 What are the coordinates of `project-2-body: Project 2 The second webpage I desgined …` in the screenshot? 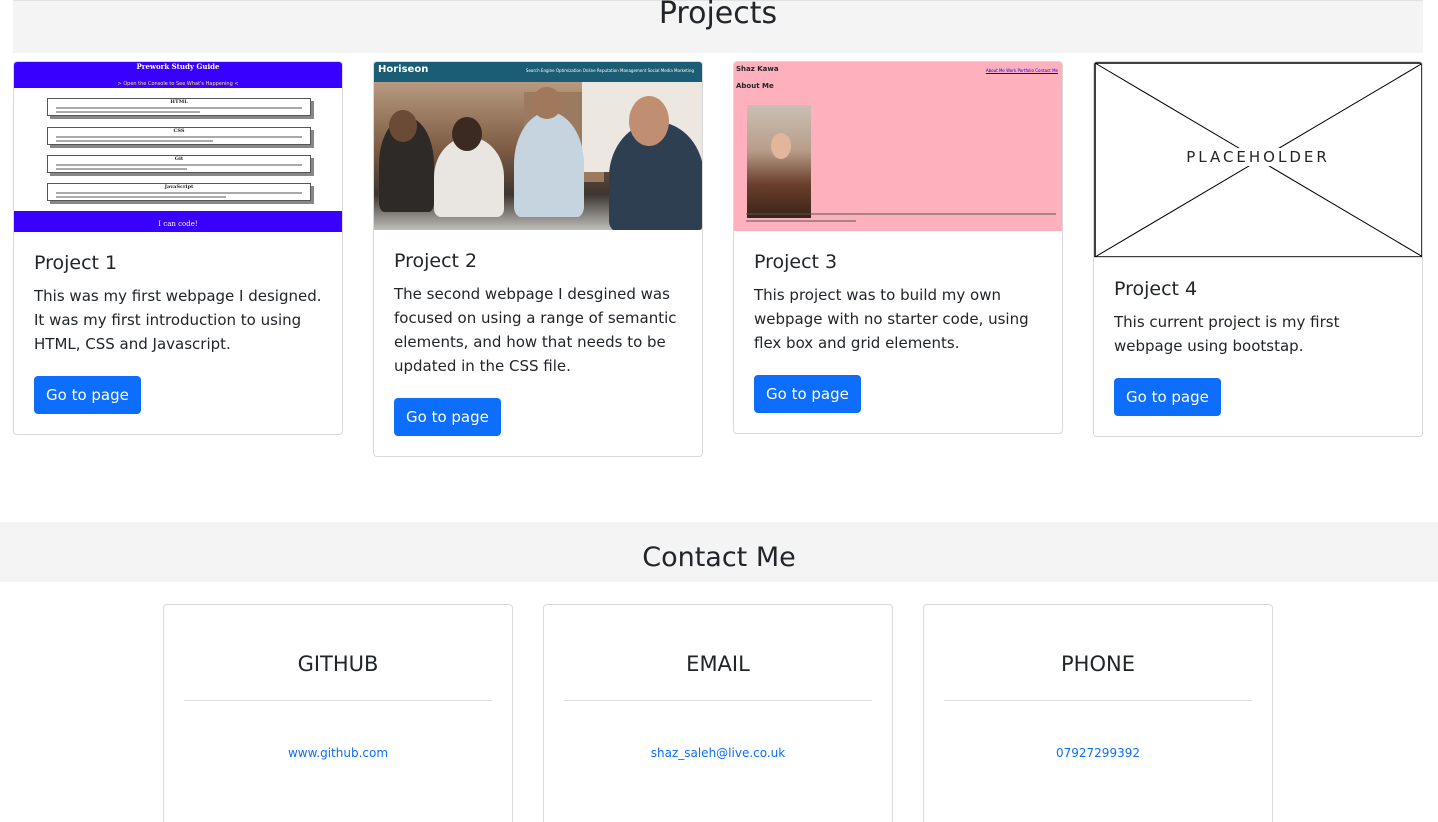 It's located at (538, 314).